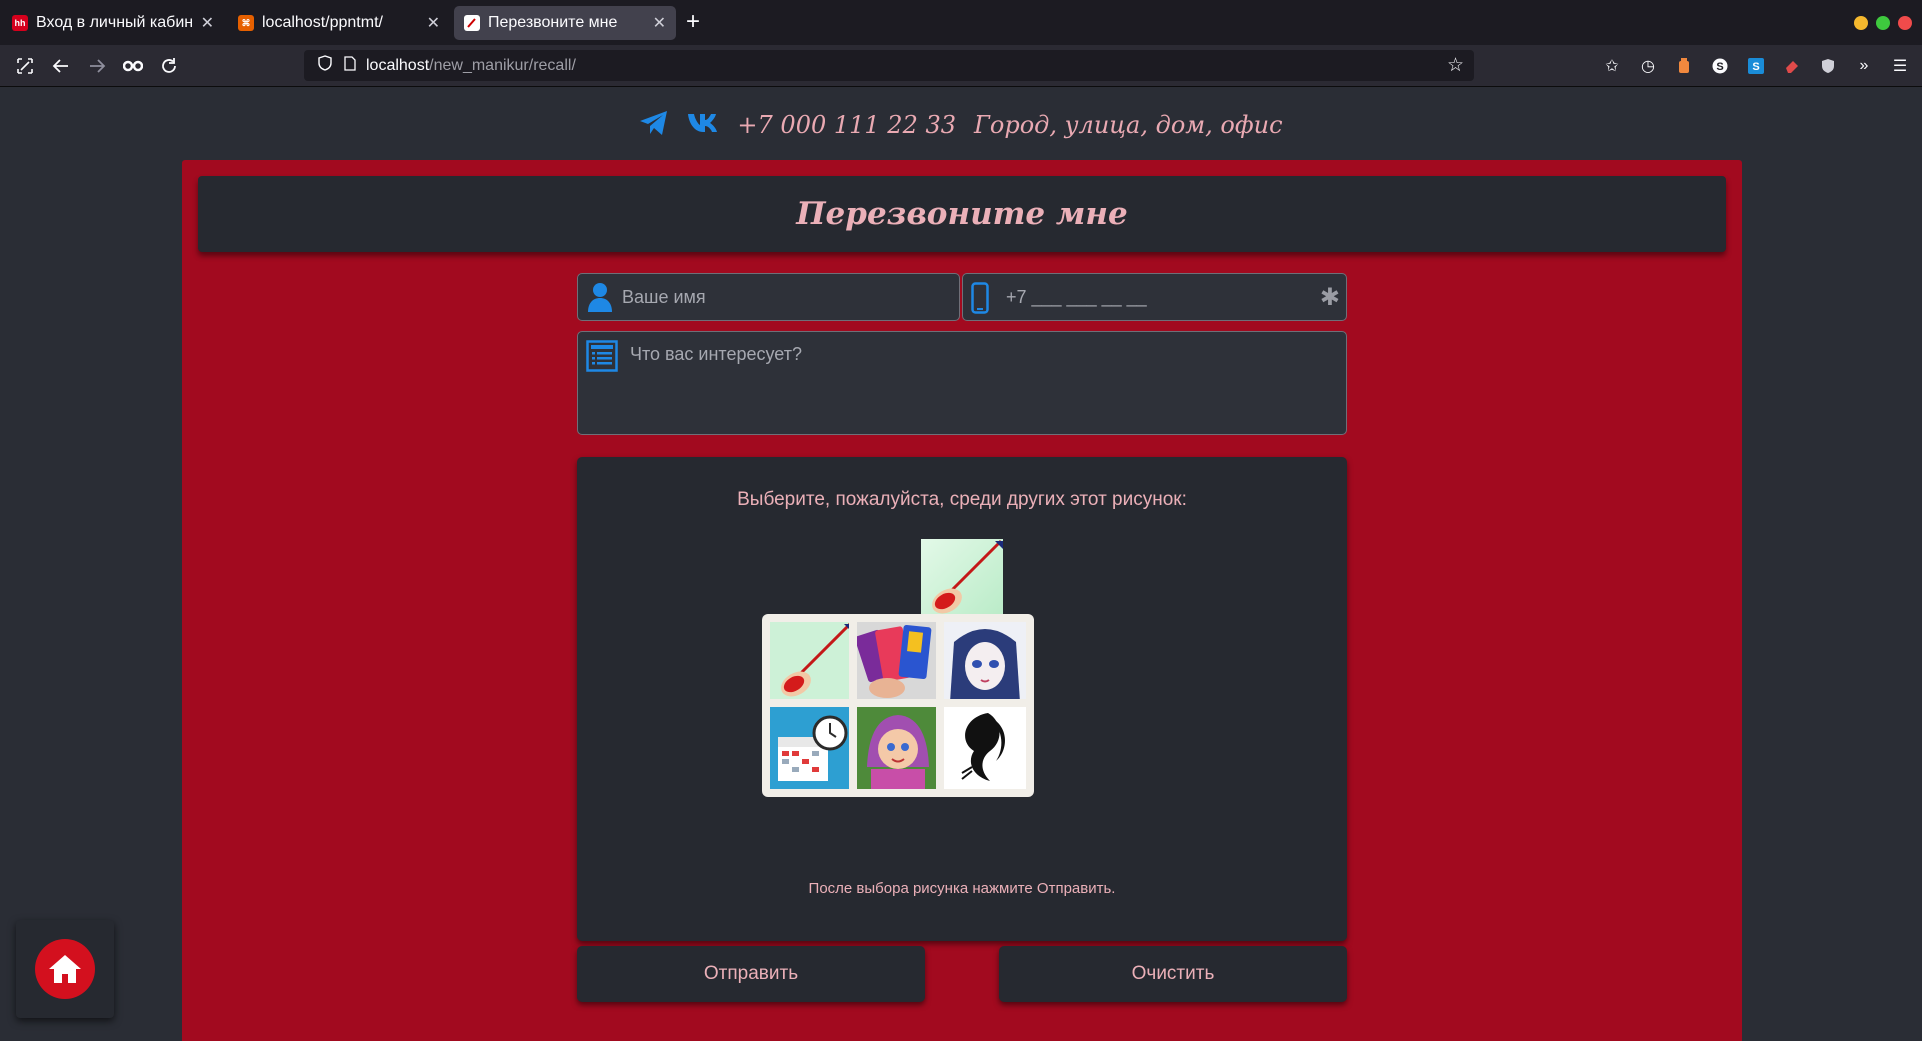  What do you see at coordinates (169, 66) in the screenshot?
I see `reload-icon` at bounding box center [169, 66].